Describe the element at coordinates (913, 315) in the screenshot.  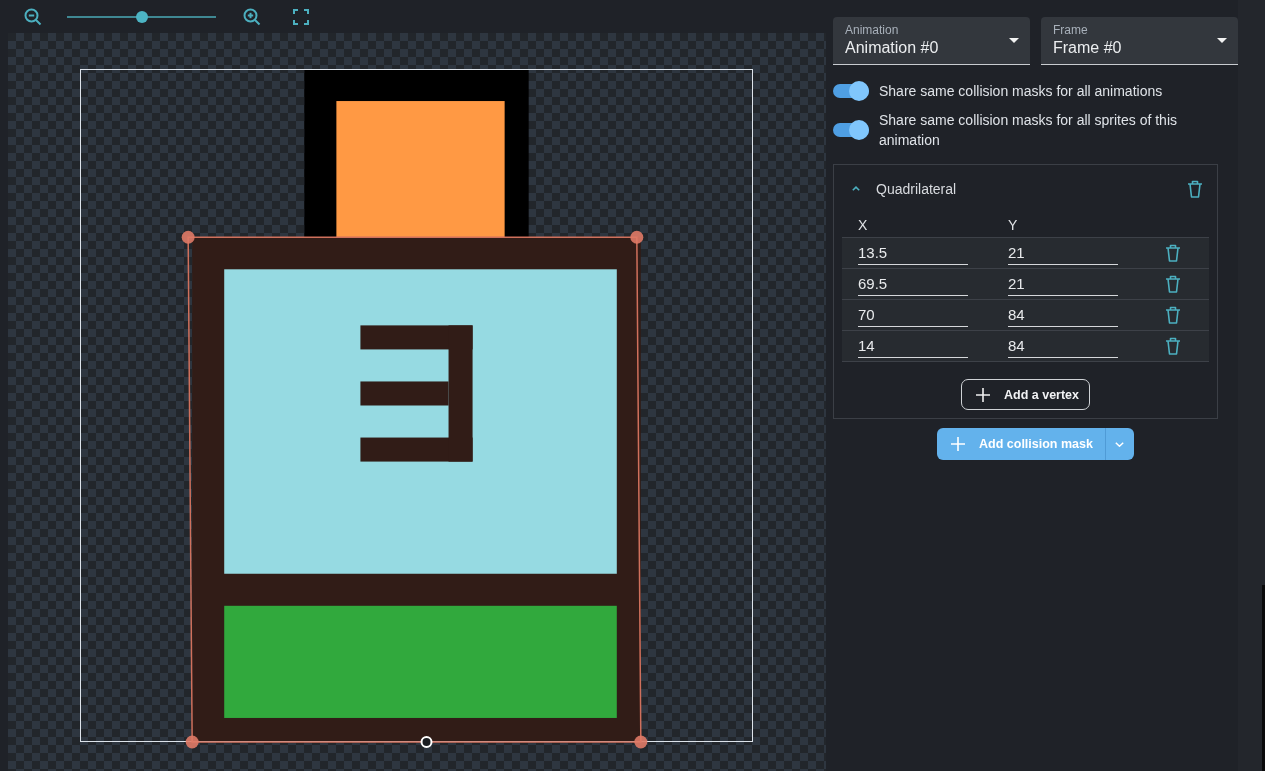
I see `vertex-x-field: 70` at that location.